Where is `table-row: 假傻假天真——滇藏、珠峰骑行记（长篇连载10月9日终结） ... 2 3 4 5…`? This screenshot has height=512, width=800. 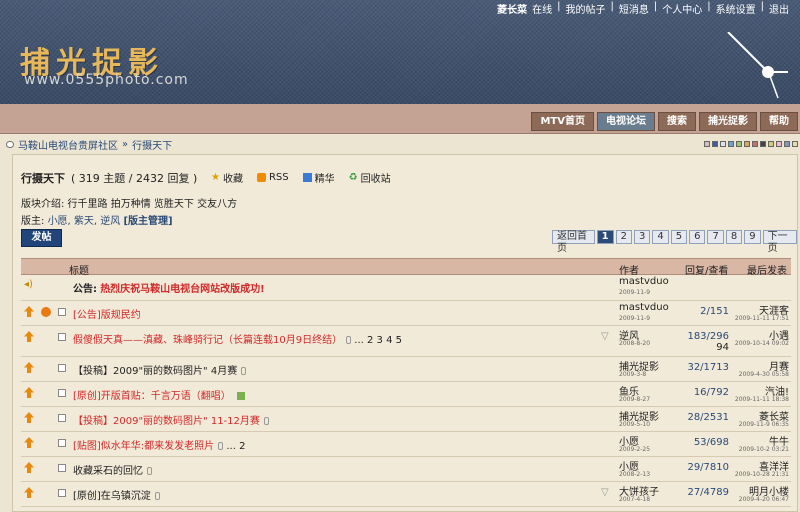 table-row: 假傻假天真——滇藏、珠峰骑行记（长篇连载10月9日终结） ... 2 3 4 5… is located at coordinates (406, 342).